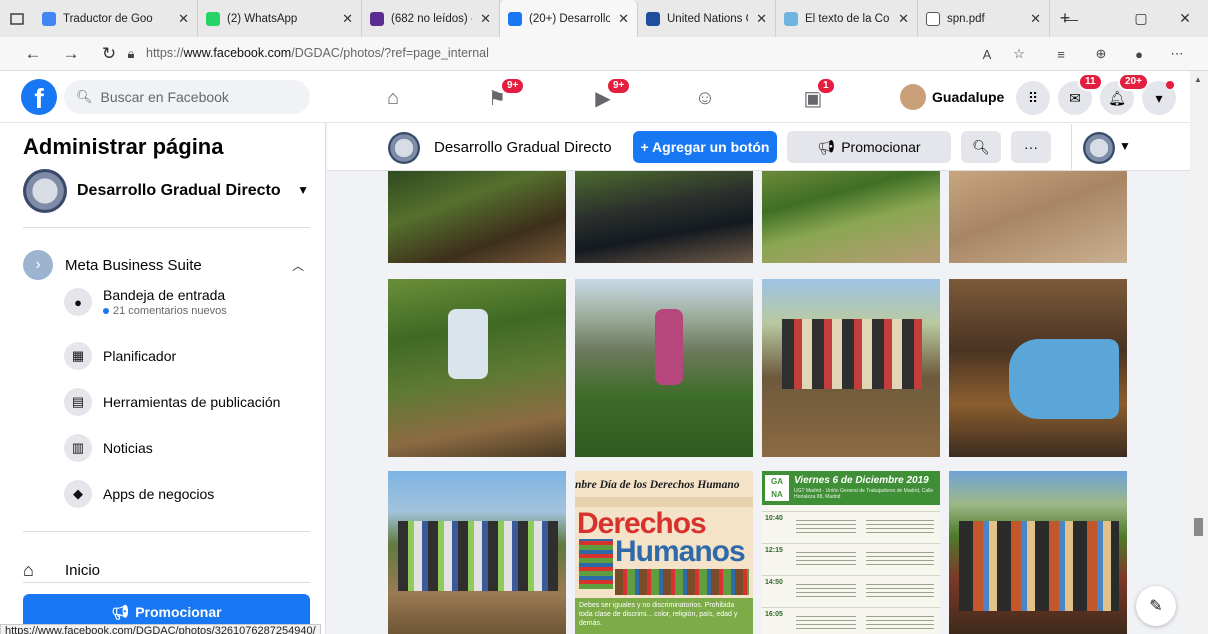 The width and height of the screenshot is (1208, 634). What do you see at coordinates (33, 54) in the screenshot?
I see `back-button: ←` at bounding box center [33, 54].